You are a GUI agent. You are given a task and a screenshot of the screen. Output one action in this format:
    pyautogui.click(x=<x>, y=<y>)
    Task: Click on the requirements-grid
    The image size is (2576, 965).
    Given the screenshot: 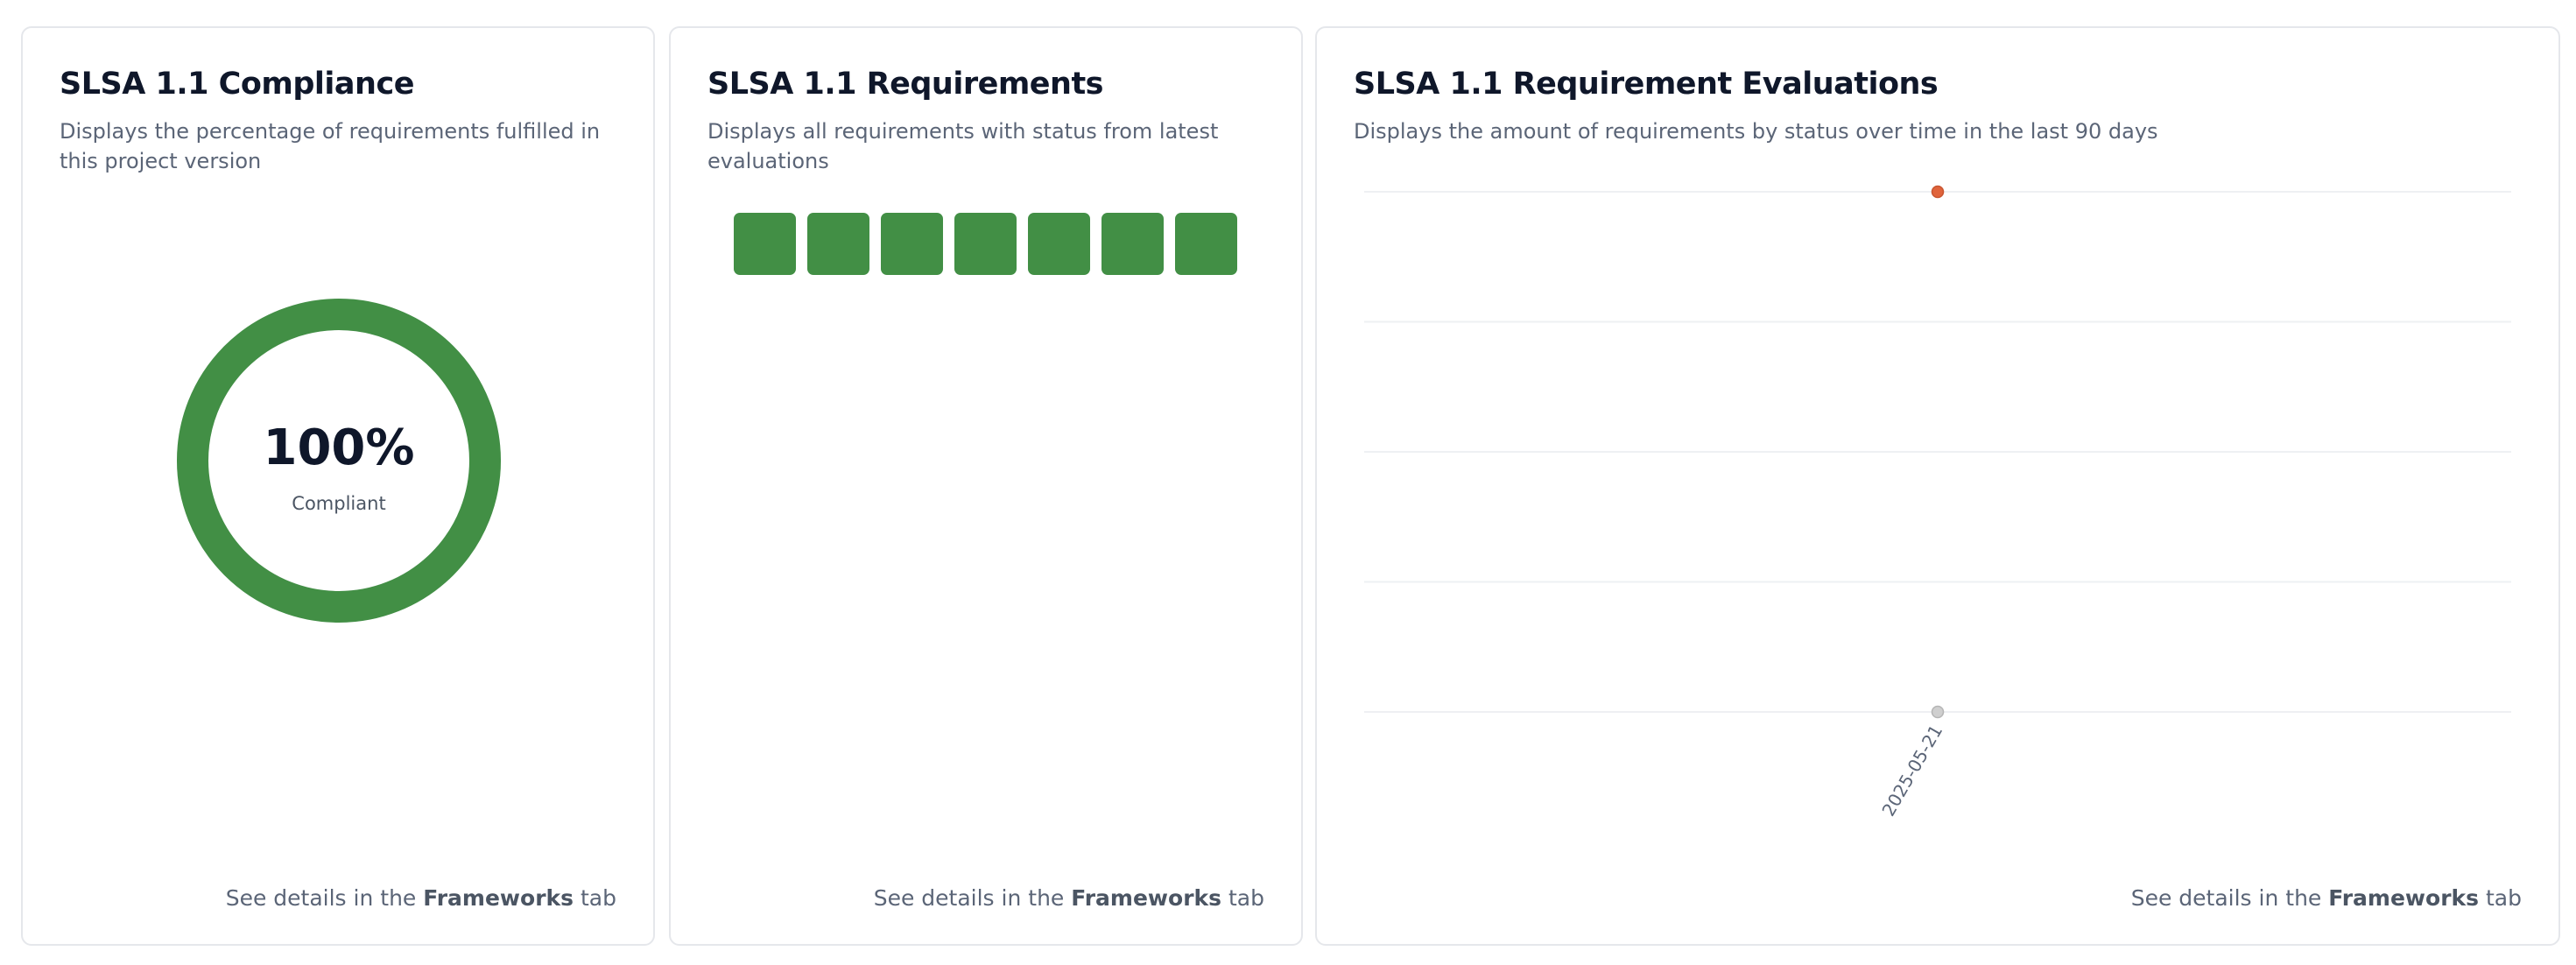 What is the action you would take?
    pyautogui.click(x=985, y=244)
    